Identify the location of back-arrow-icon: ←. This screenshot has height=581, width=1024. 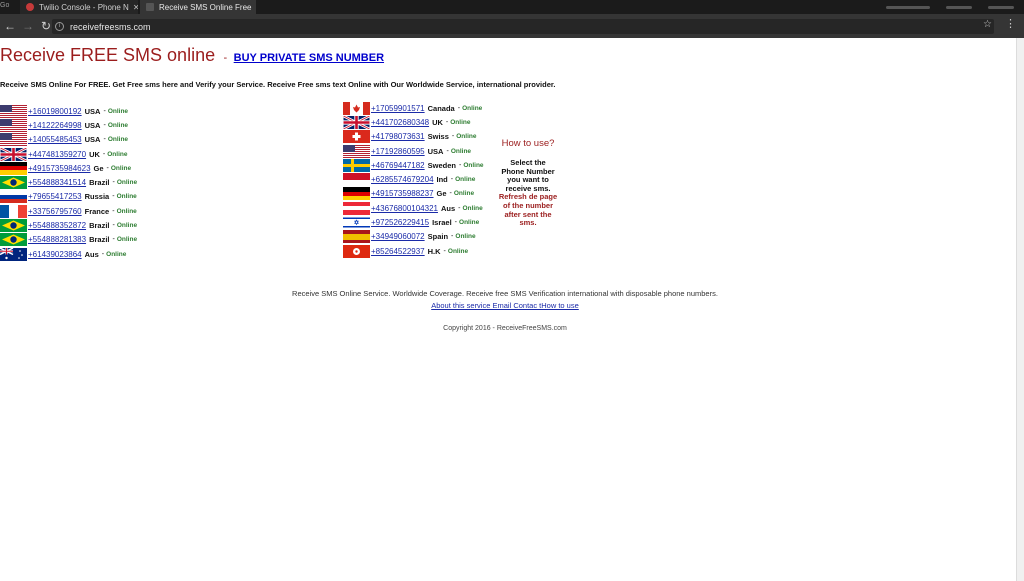
(10, 26).